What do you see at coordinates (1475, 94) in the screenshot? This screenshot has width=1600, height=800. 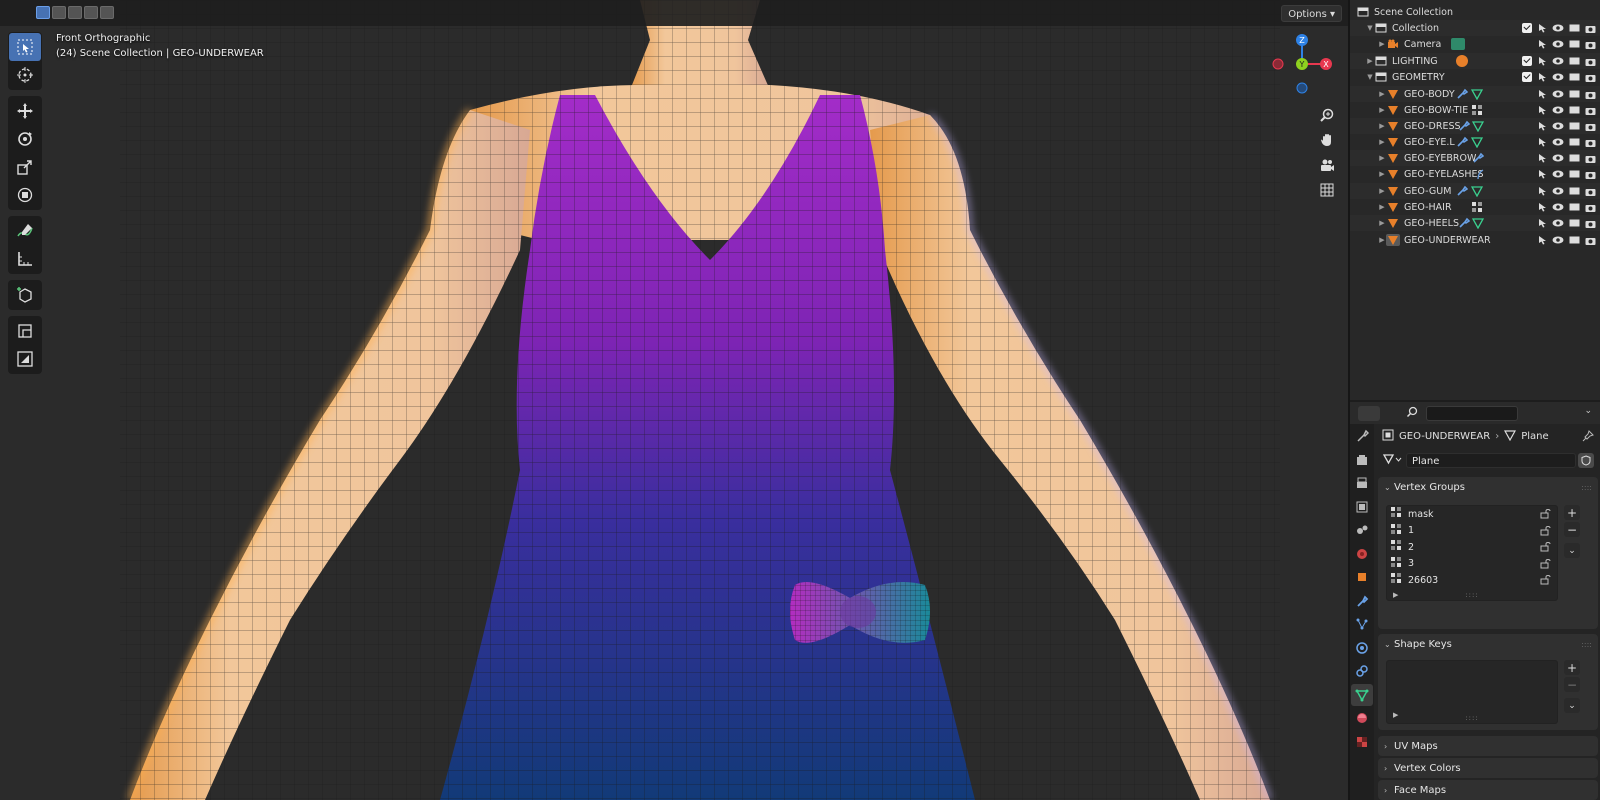 I see `outliner-row-object: ▶ GEO-BODY` at bounding box center [1475, 94].